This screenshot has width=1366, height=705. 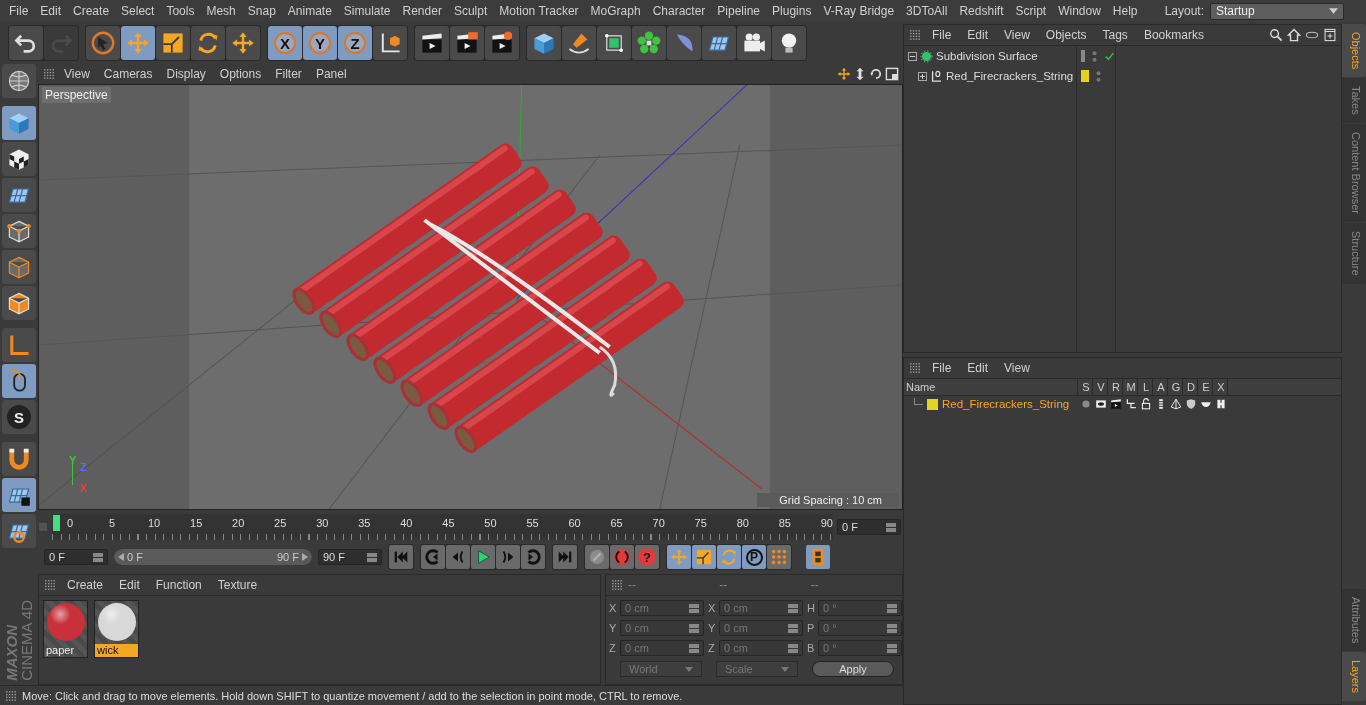 What do you see at coordinates (305, 557) in the screenshot?
I see `right-arrow-icon` at bounding box center [305, 557].